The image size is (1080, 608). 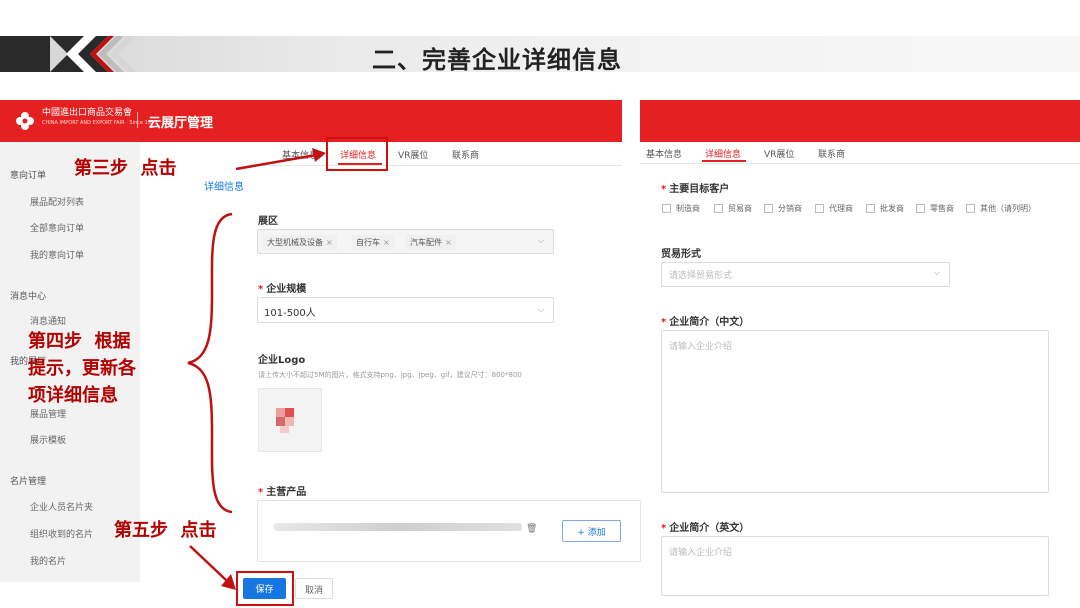 I want to click on customers-label: * 主要目标客户, so click(x=695, y=189).